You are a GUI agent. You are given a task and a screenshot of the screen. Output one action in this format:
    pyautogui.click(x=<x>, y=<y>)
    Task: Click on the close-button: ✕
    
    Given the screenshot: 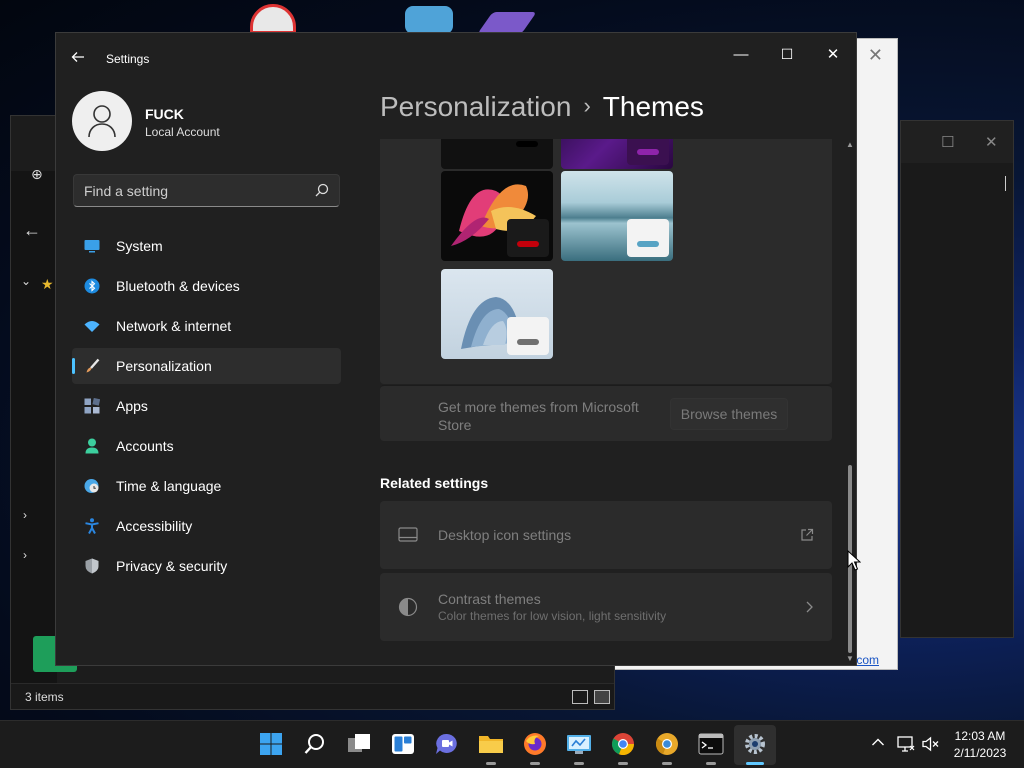 What is the action you would take?
    pyautogui.click(x=833, y=54)
    